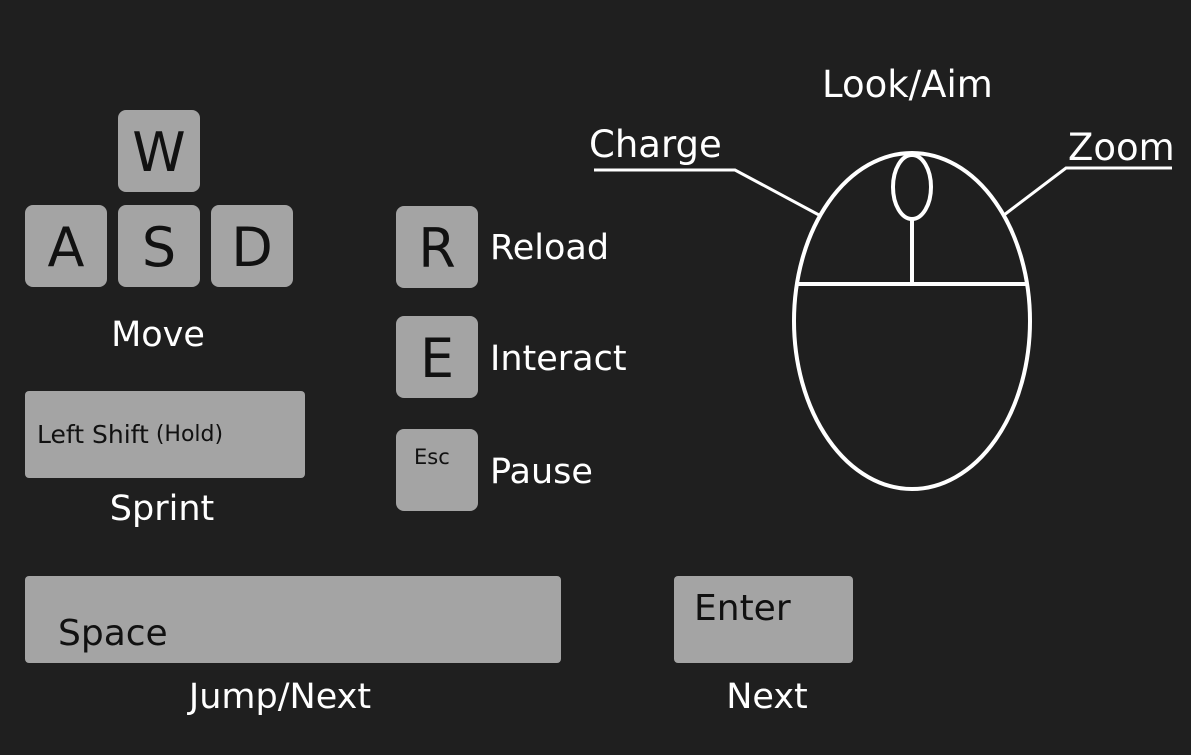 This screenshot has height=755, width=1191. What do you see at coordinates (907, 84) in the screenshot?
I see `look-aim-label: Look/Aim` at bounding box center [907, 84].